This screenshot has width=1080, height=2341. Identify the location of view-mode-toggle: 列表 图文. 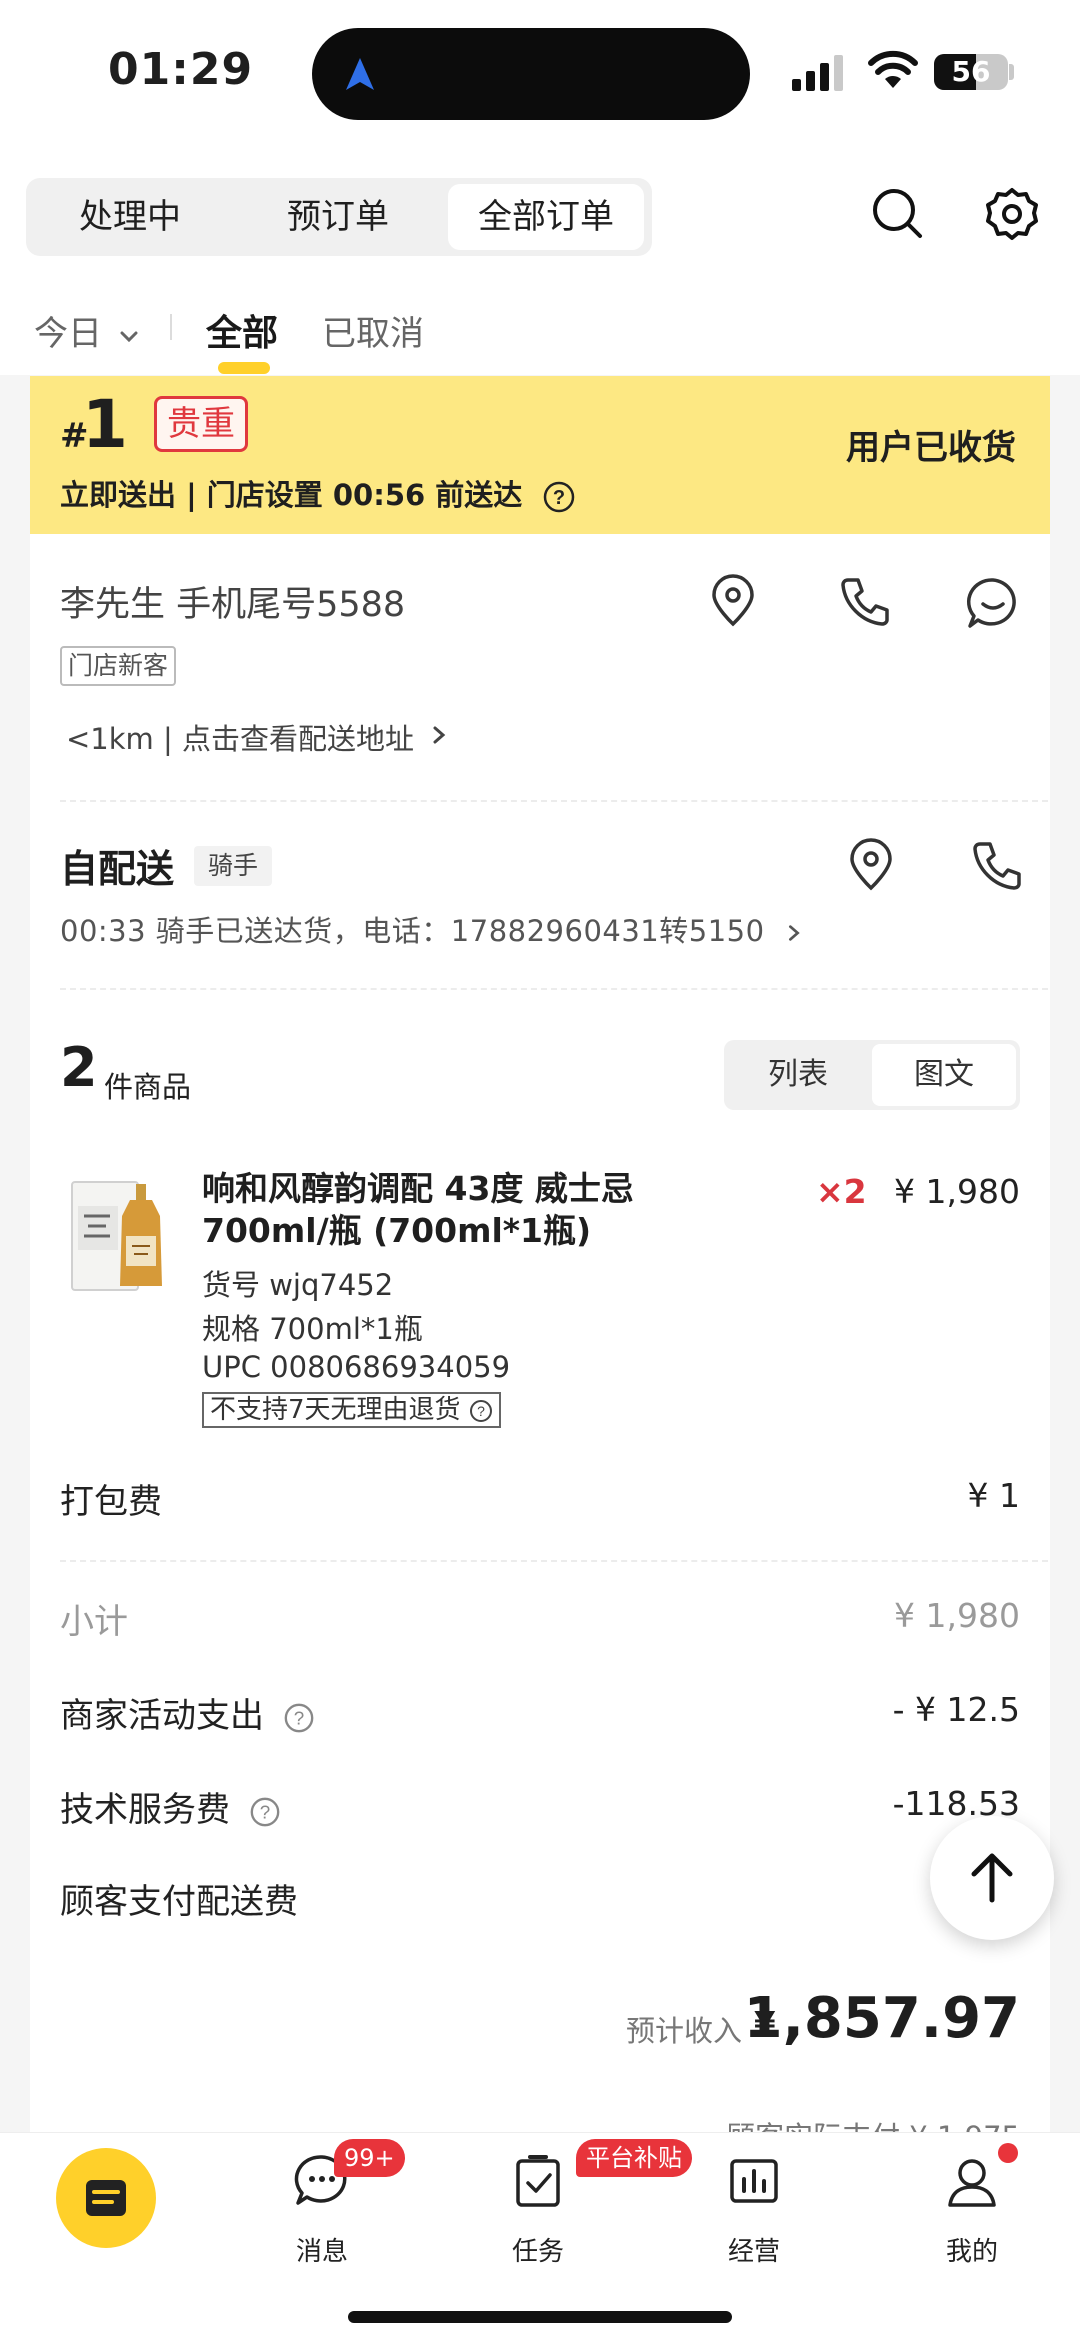
(872, 1075).